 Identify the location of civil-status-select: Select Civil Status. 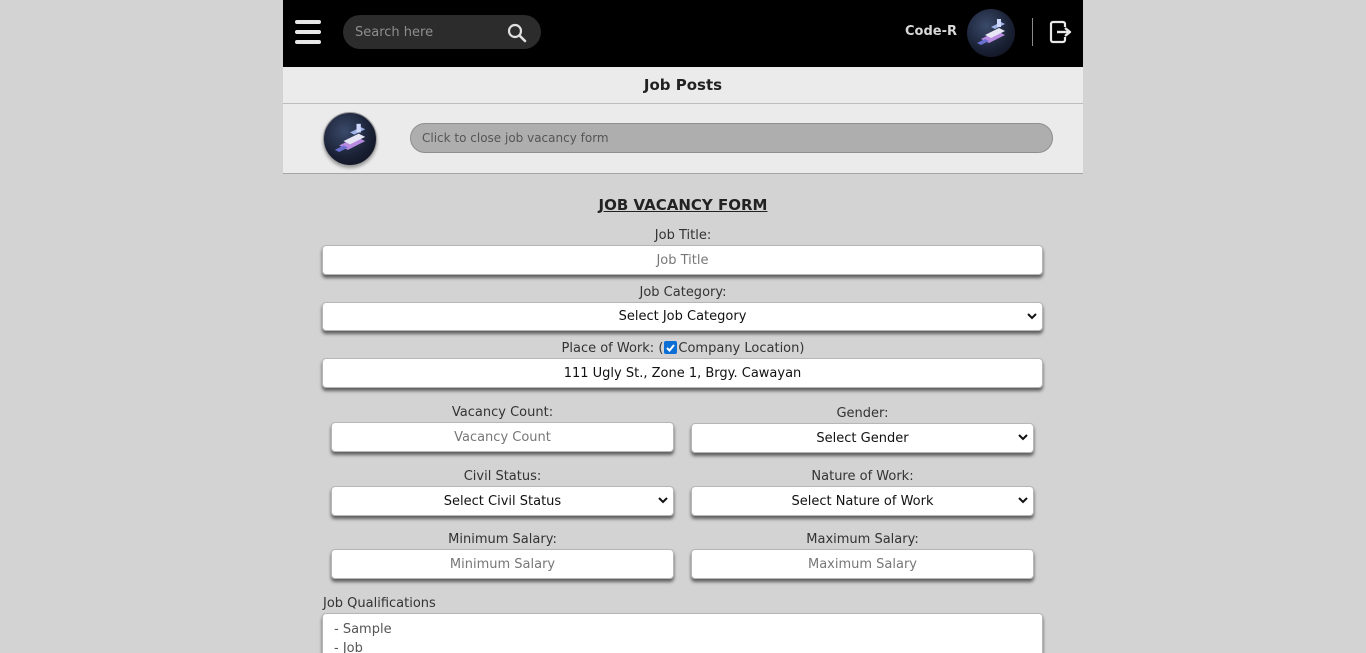
(502, 501).